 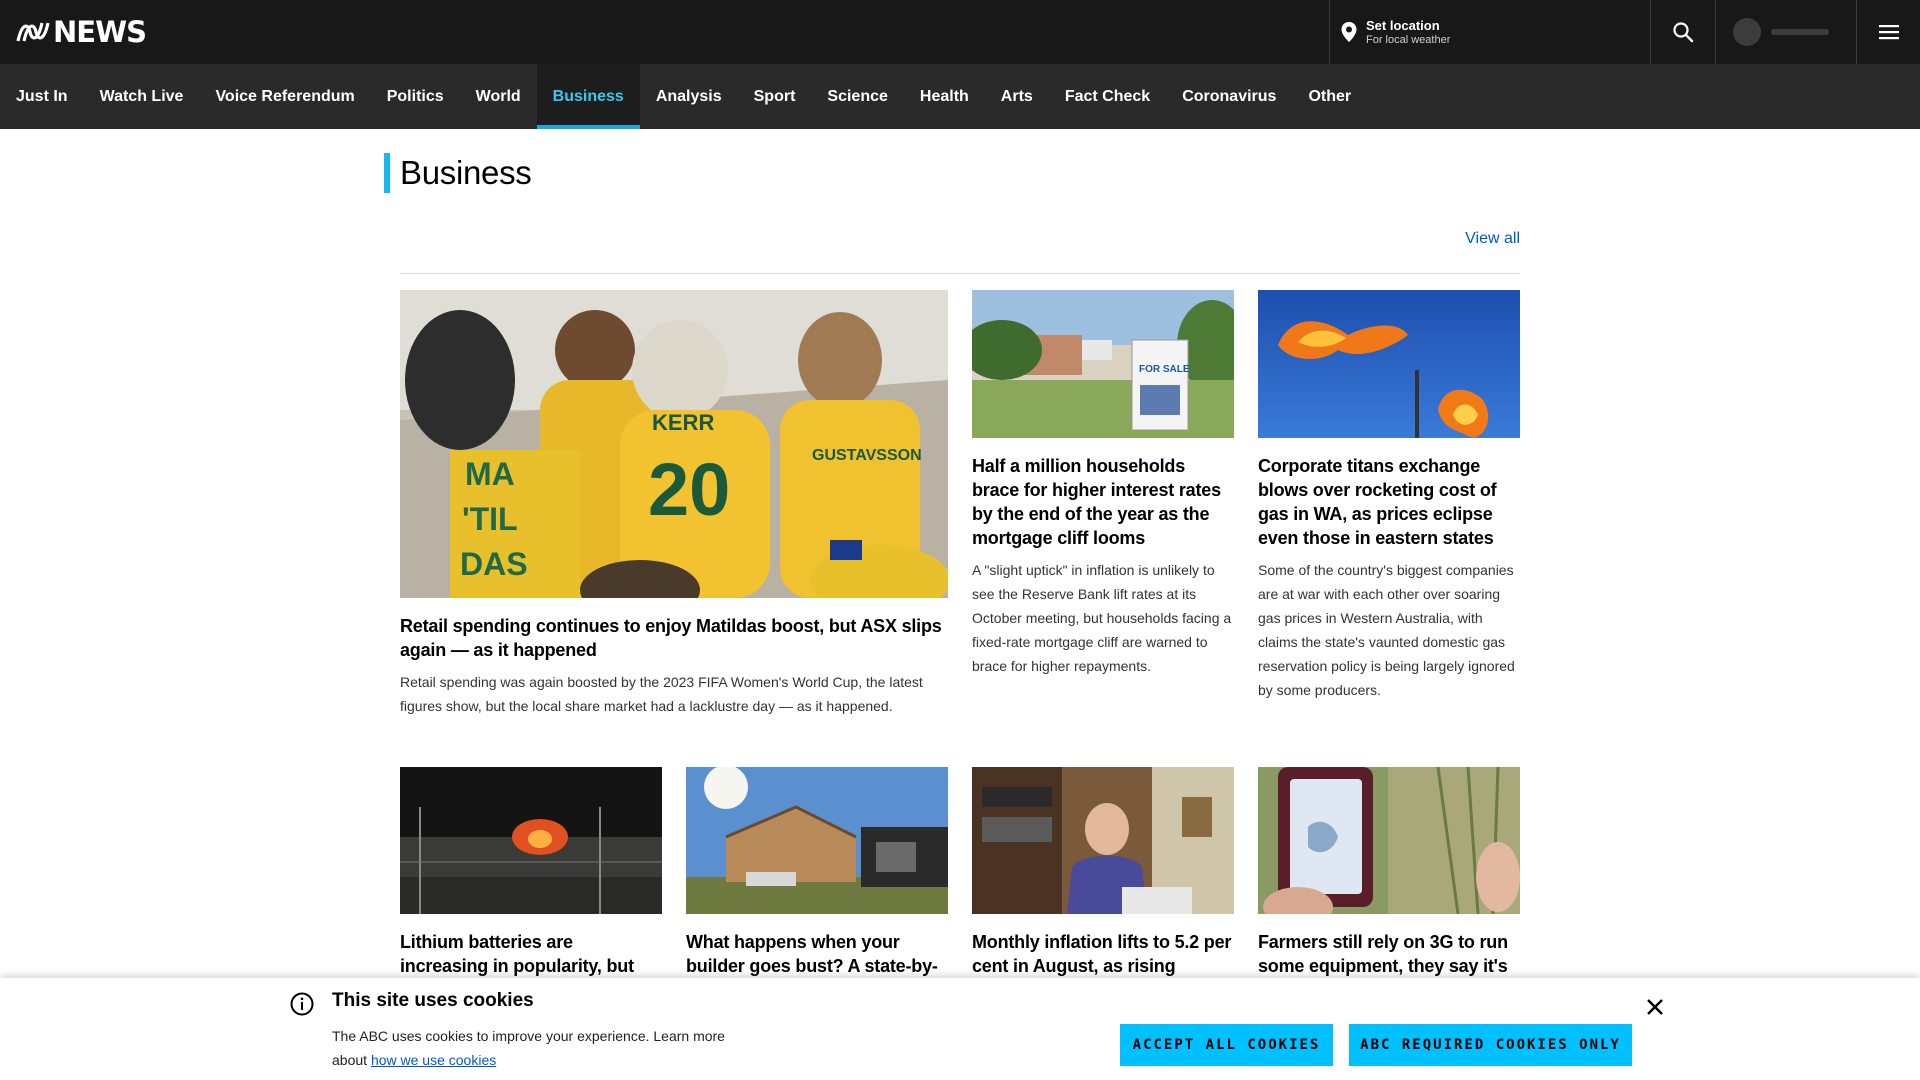 What do you see at coordinates (100, 32) in the screenshot?
I see `logo-text: NEWS` at bounding box center [100, 32].